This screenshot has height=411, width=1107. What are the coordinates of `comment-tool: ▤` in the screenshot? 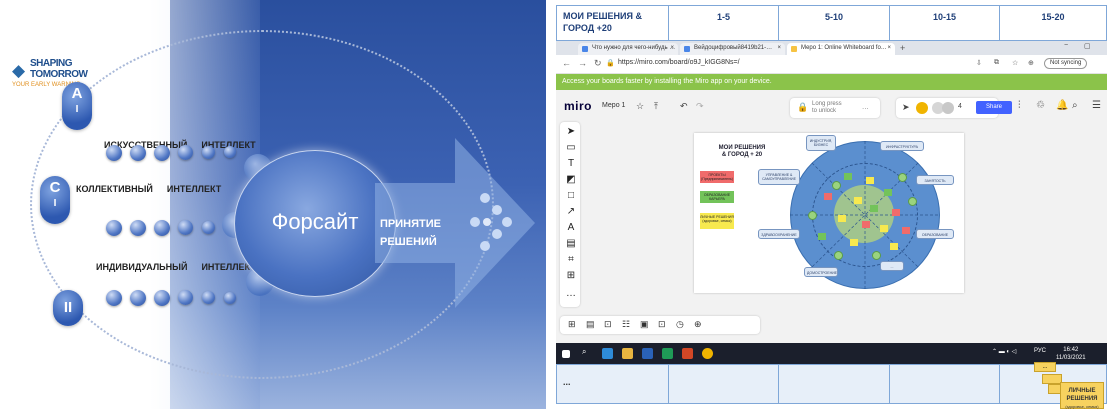 It's located at (571, 244).